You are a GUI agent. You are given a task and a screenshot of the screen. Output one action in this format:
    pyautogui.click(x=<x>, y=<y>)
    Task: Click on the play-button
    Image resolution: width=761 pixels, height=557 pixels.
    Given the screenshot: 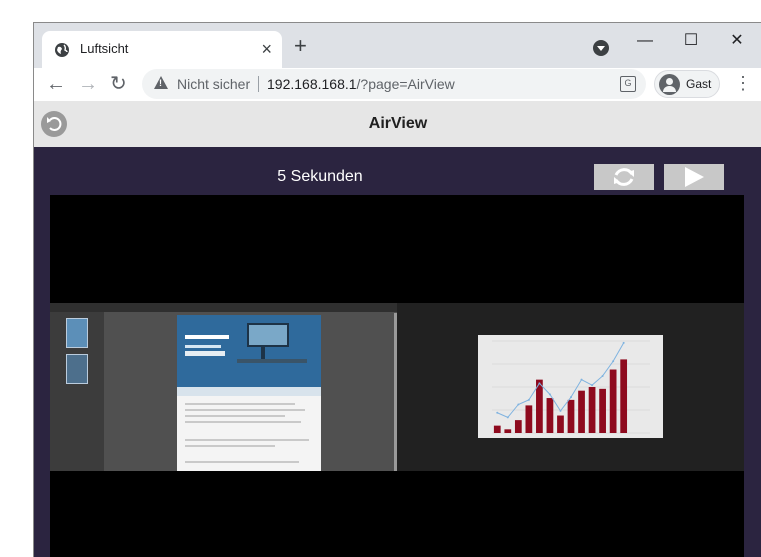 What is the action you would take?
    pyautogui.click(x=694, y=177)
    